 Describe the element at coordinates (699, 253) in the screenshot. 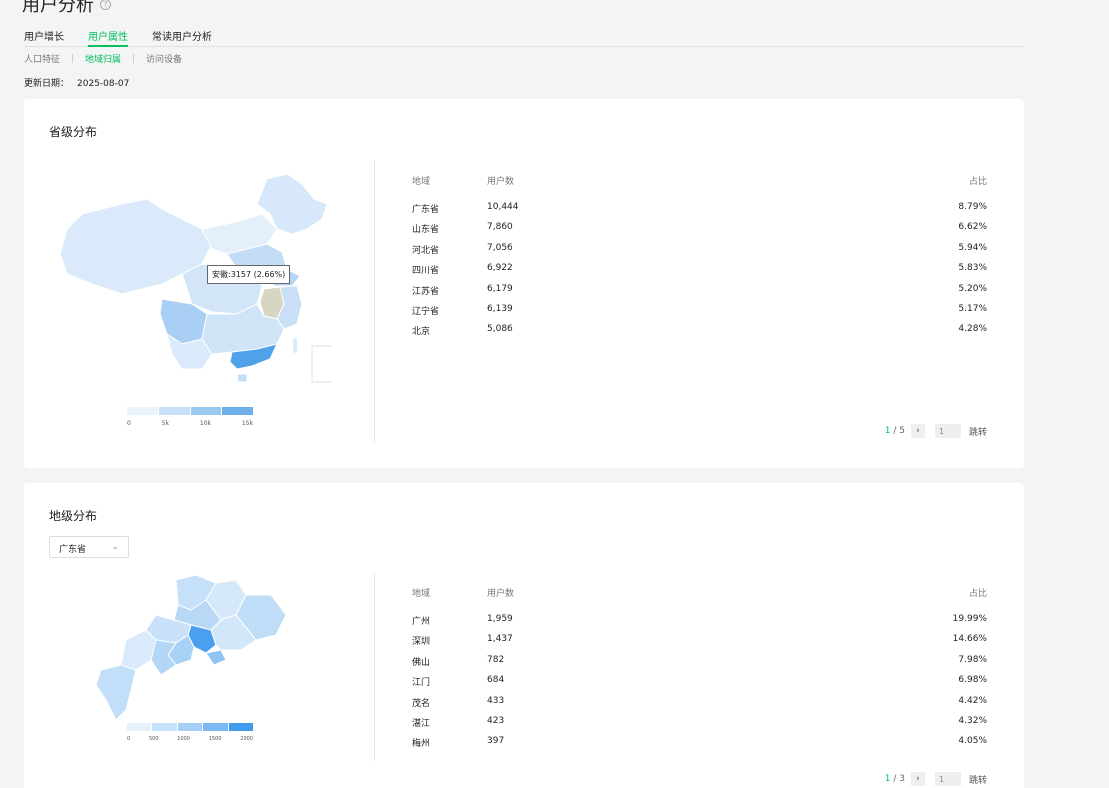

I see `table-row: 河北省 7,056 5.94%` at that location.